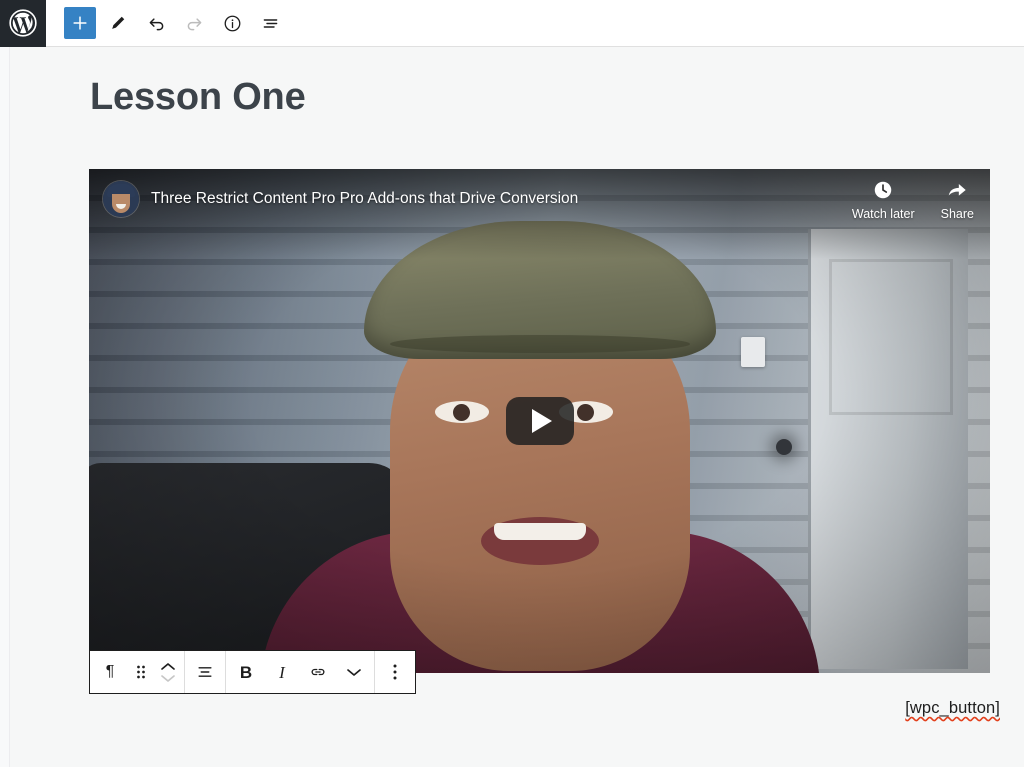 The height and width of the screenshot is (767, 1024). I want to click on tools-edit-button, so click(118, 23).